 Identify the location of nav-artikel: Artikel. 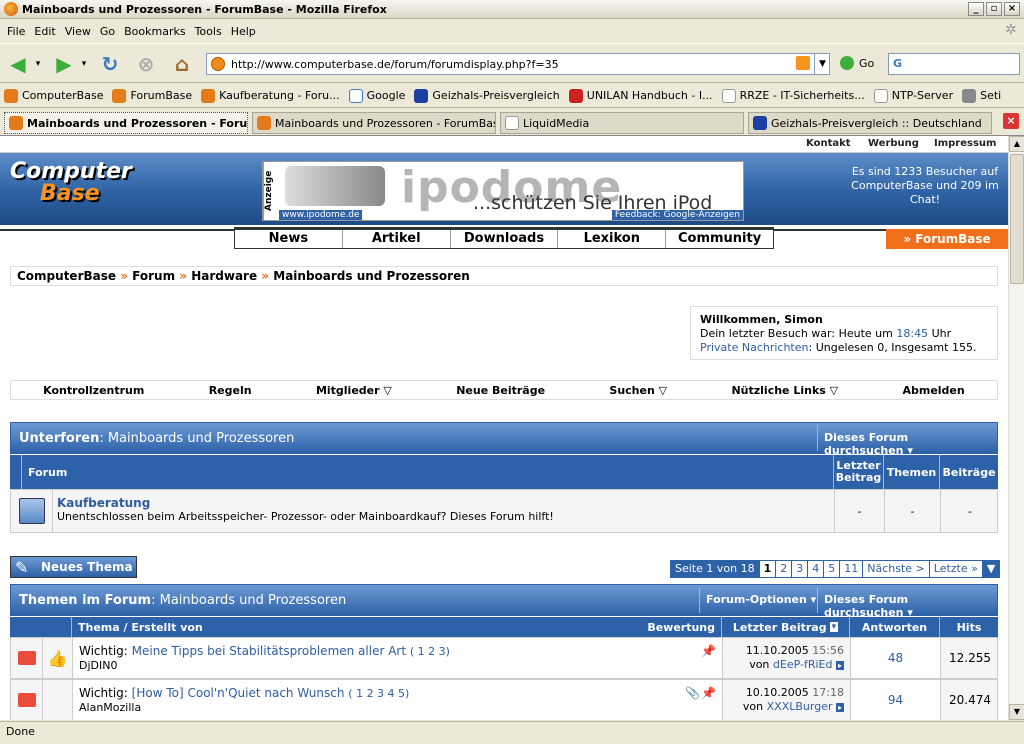
(397, 239).